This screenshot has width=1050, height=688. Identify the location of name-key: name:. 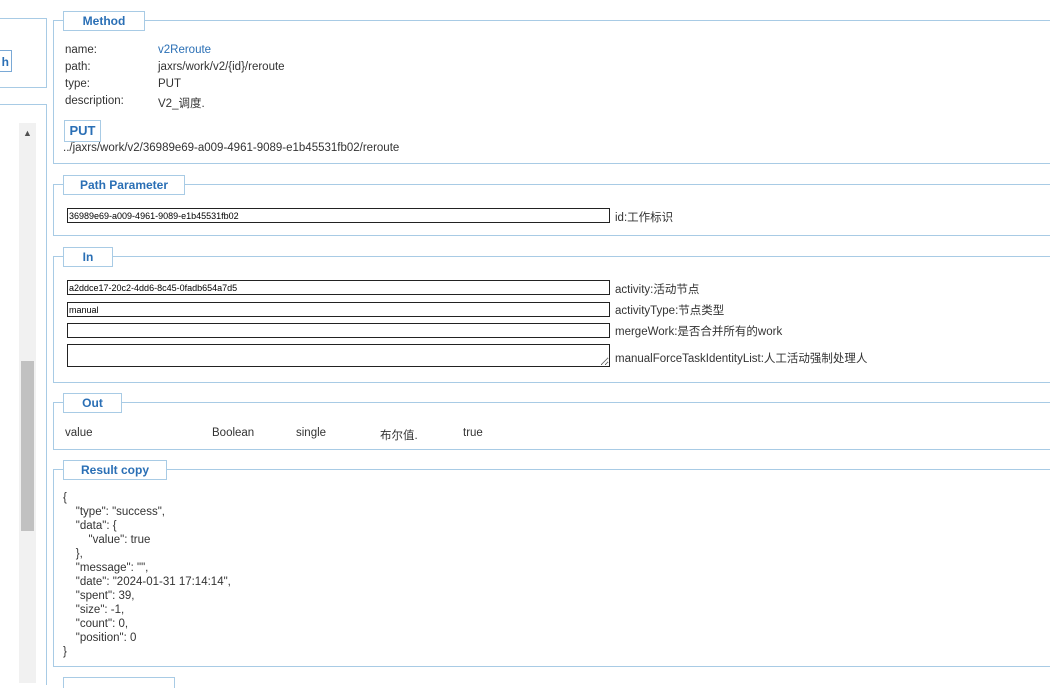
(81, 50).